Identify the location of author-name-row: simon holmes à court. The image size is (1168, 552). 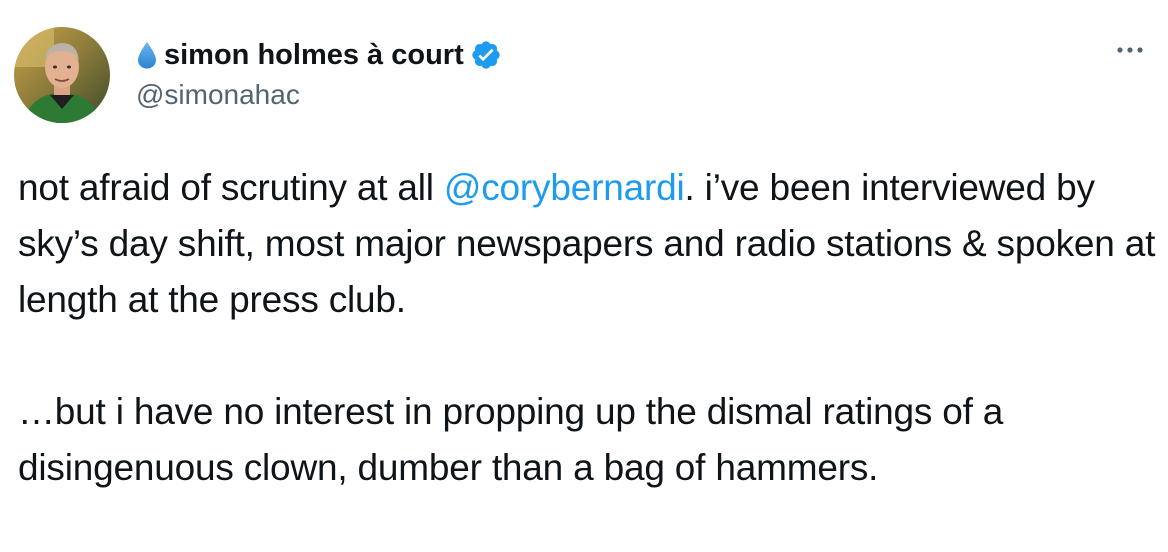
(319, 55).